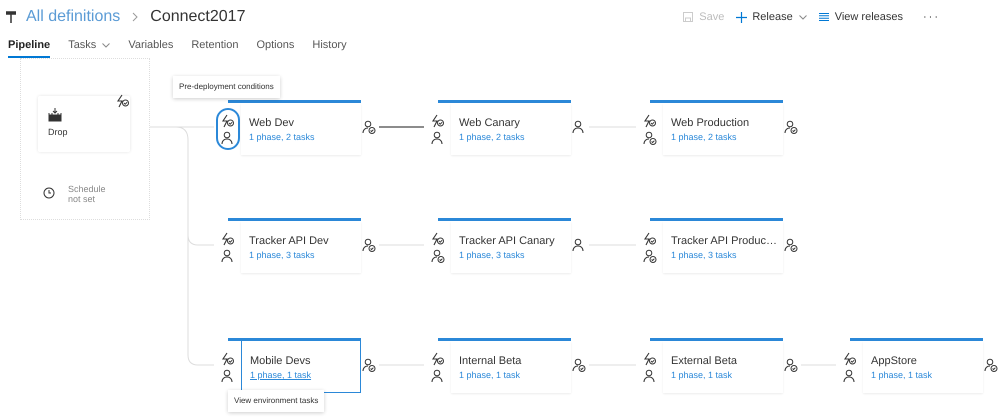 The width and height of the screenshot is (1000, 420). Describe the element at coordinates (923, 367) in the screenshot. I see `environment-card: AppStore 1 phase, 1 task` at that location.